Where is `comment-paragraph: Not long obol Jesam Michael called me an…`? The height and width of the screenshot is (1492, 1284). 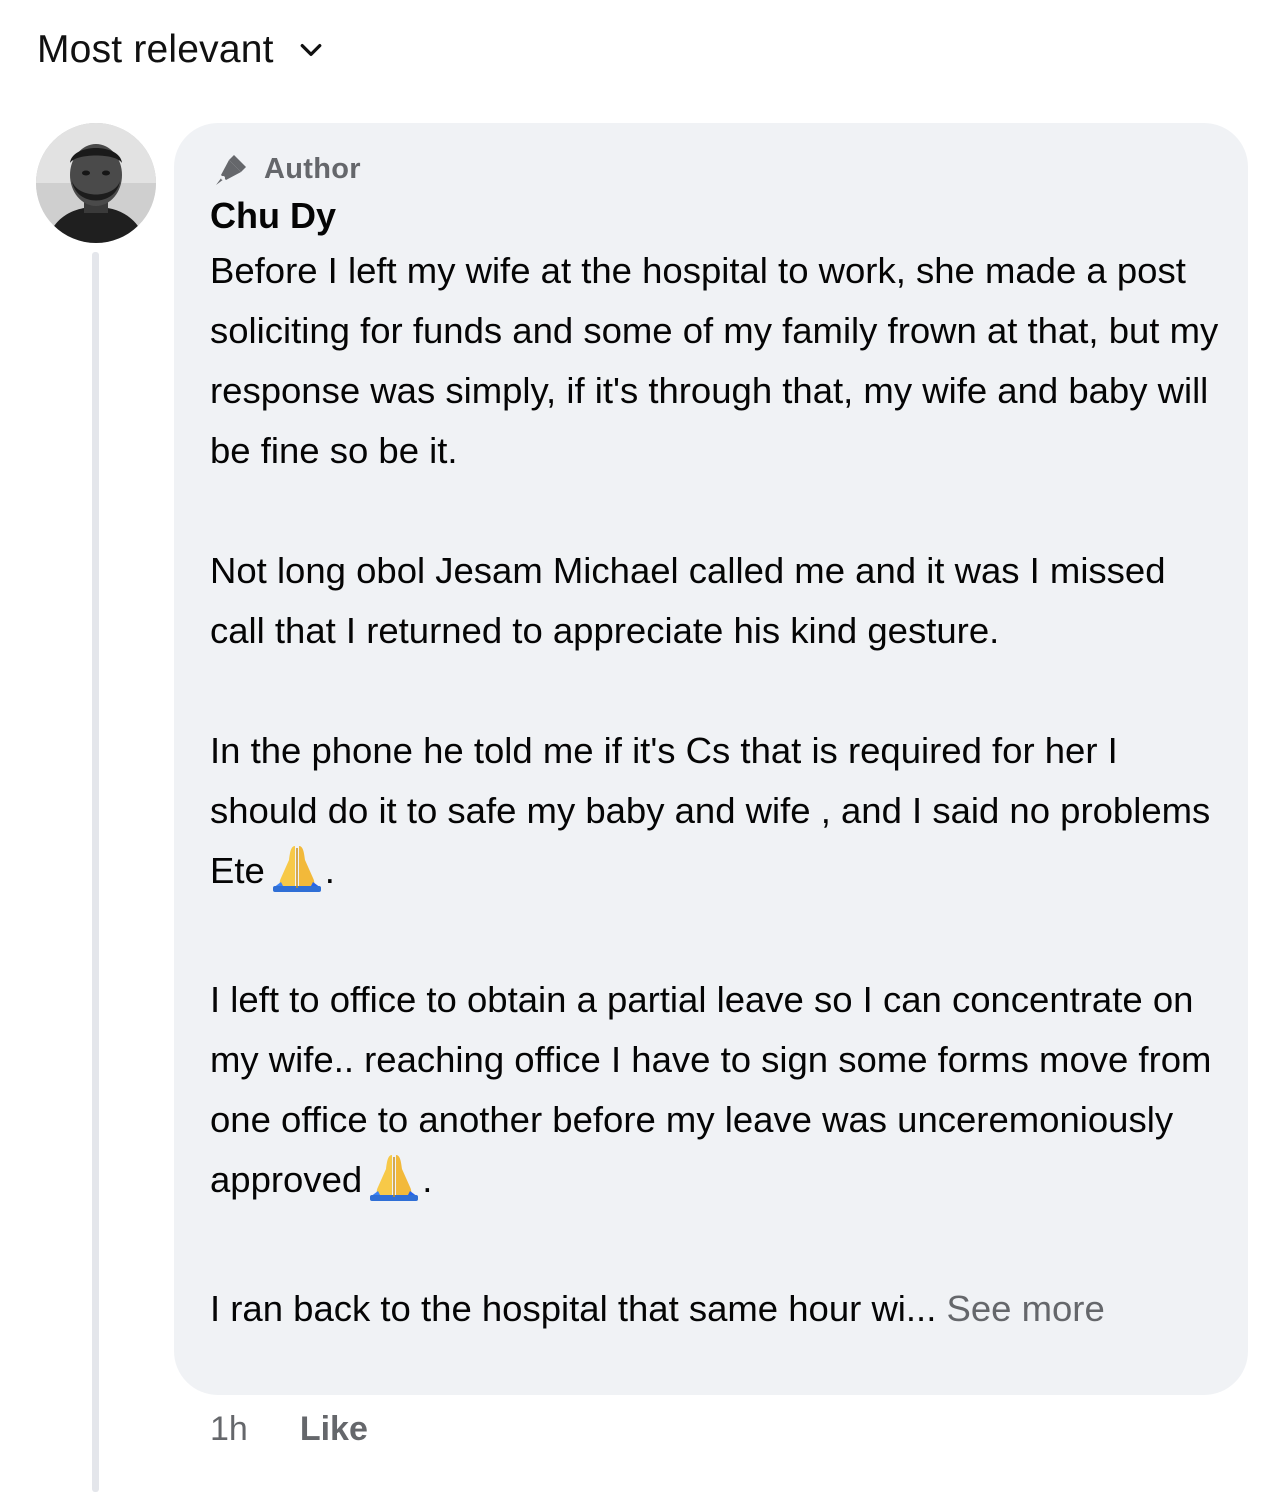 comment-paragraph: Not long obol Jesam Michael called me an… is located at coordinates (688, 600).